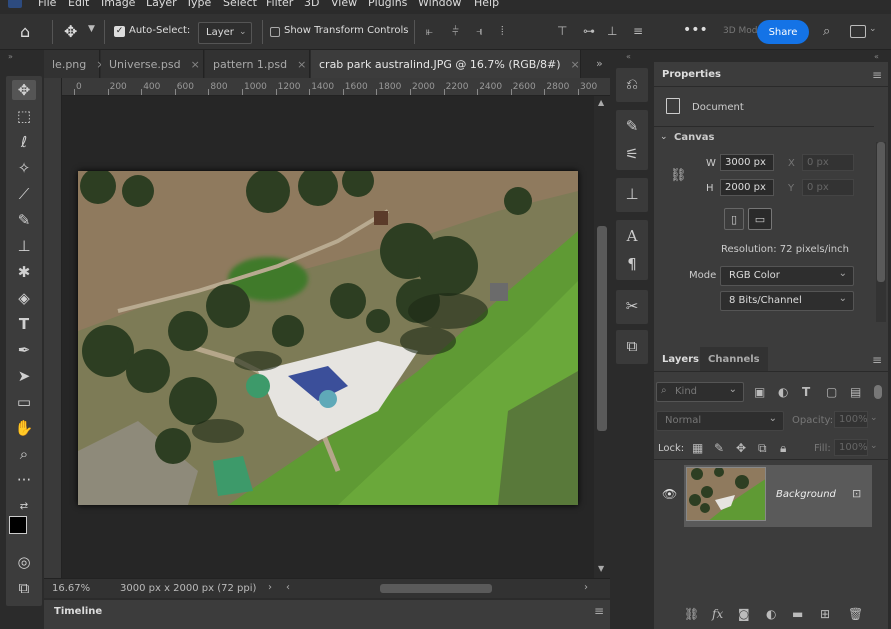 The width and height of the screenshot is (891, 629). Describe the element at coordinates (225, 33) in the screenshot. I see `auto-select-target-dropdown: Layer ⌄` at that location.